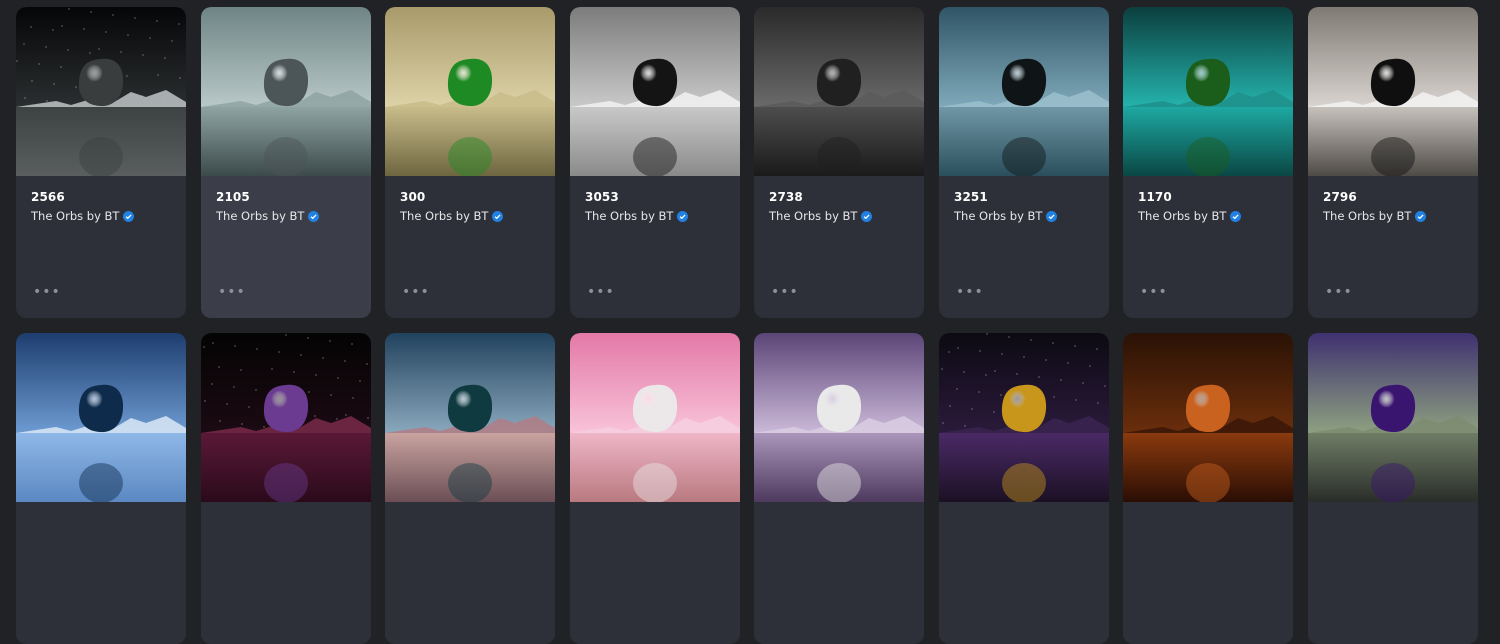  What do you see at coordinates (233, 197) in the screenshot?
I see `token-id: 2105` at bounding box center [233, 197].